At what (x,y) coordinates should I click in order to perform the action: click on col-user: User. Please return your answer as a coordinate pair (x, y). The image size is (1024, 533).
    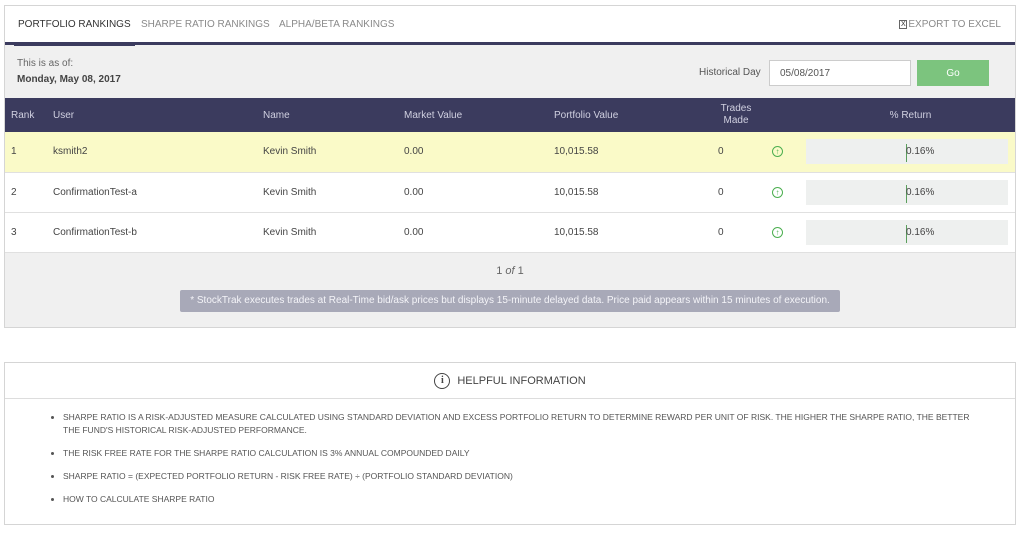
    Looking at the image, I should click on (158, 115).